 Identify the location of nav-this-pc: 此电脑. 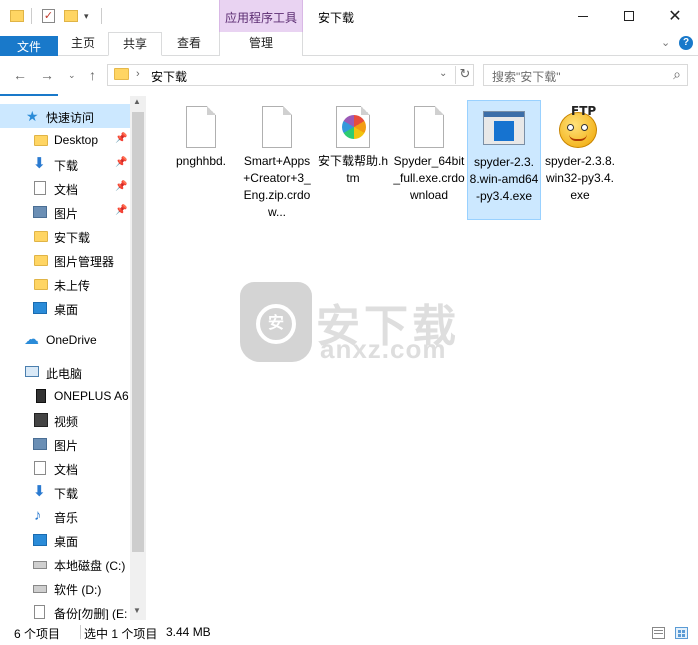
(66, 372).